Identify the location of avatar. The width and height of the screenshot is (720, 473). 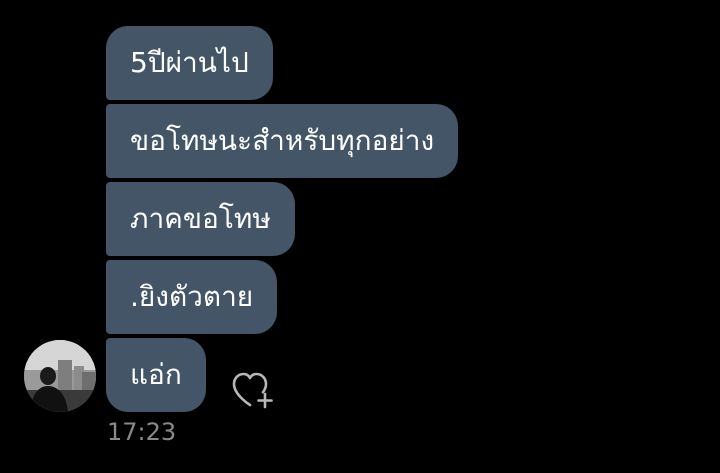
(60, 376).